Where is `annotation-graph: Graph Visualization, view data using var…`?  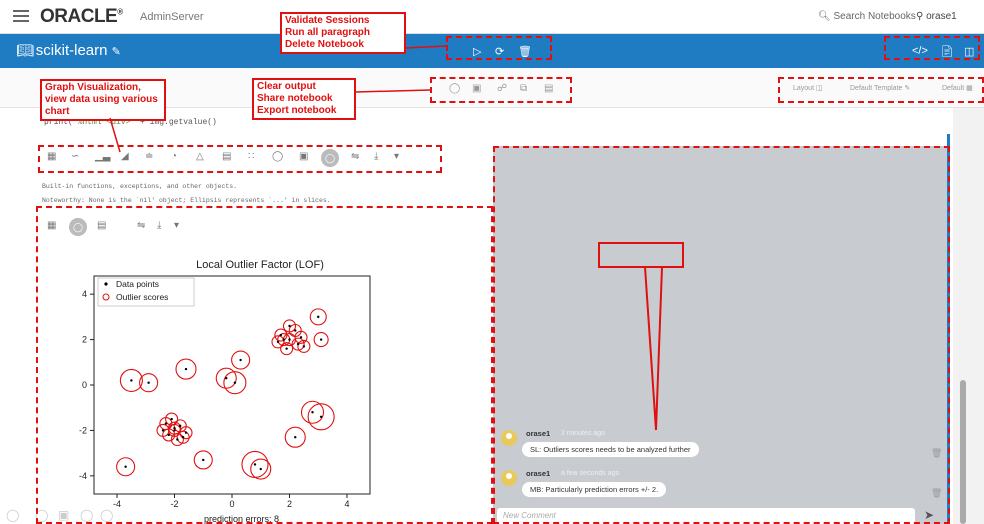
annotation-graph: Graph Visualization, view data using var… is located at coordinates (103, 100).